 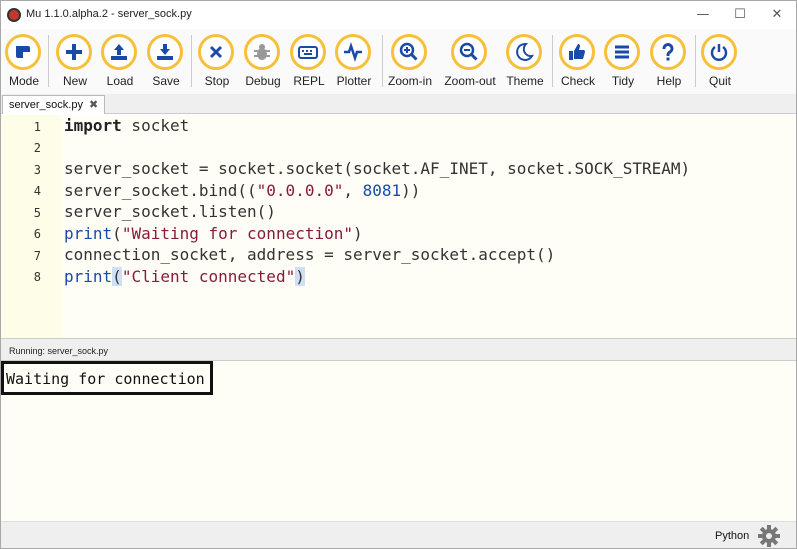 I want to click on tab-bar: server_sock.py ✖, so click(x=398, y=104).